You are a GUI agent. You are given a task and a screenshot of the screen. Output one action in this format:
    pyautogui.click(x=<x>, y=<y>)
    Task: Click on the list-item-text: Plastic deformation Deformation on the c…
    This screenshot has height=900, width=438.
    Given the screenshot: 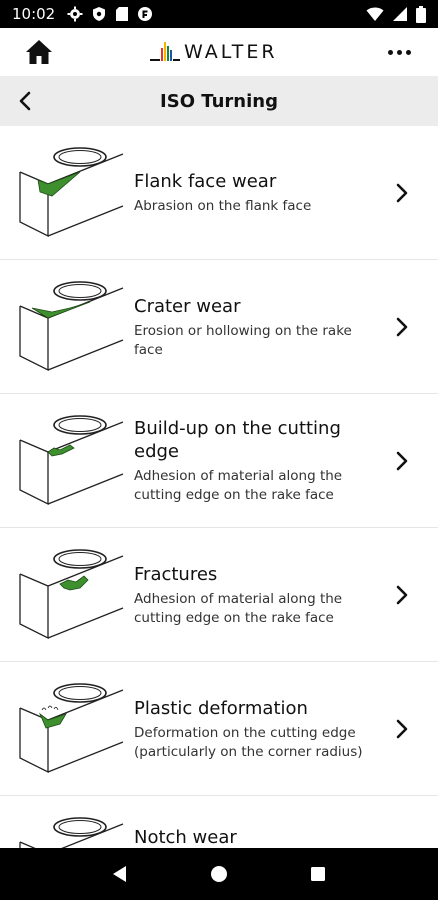 What is the action you would take?
    pyautogui.click(x=254, y=729)
    